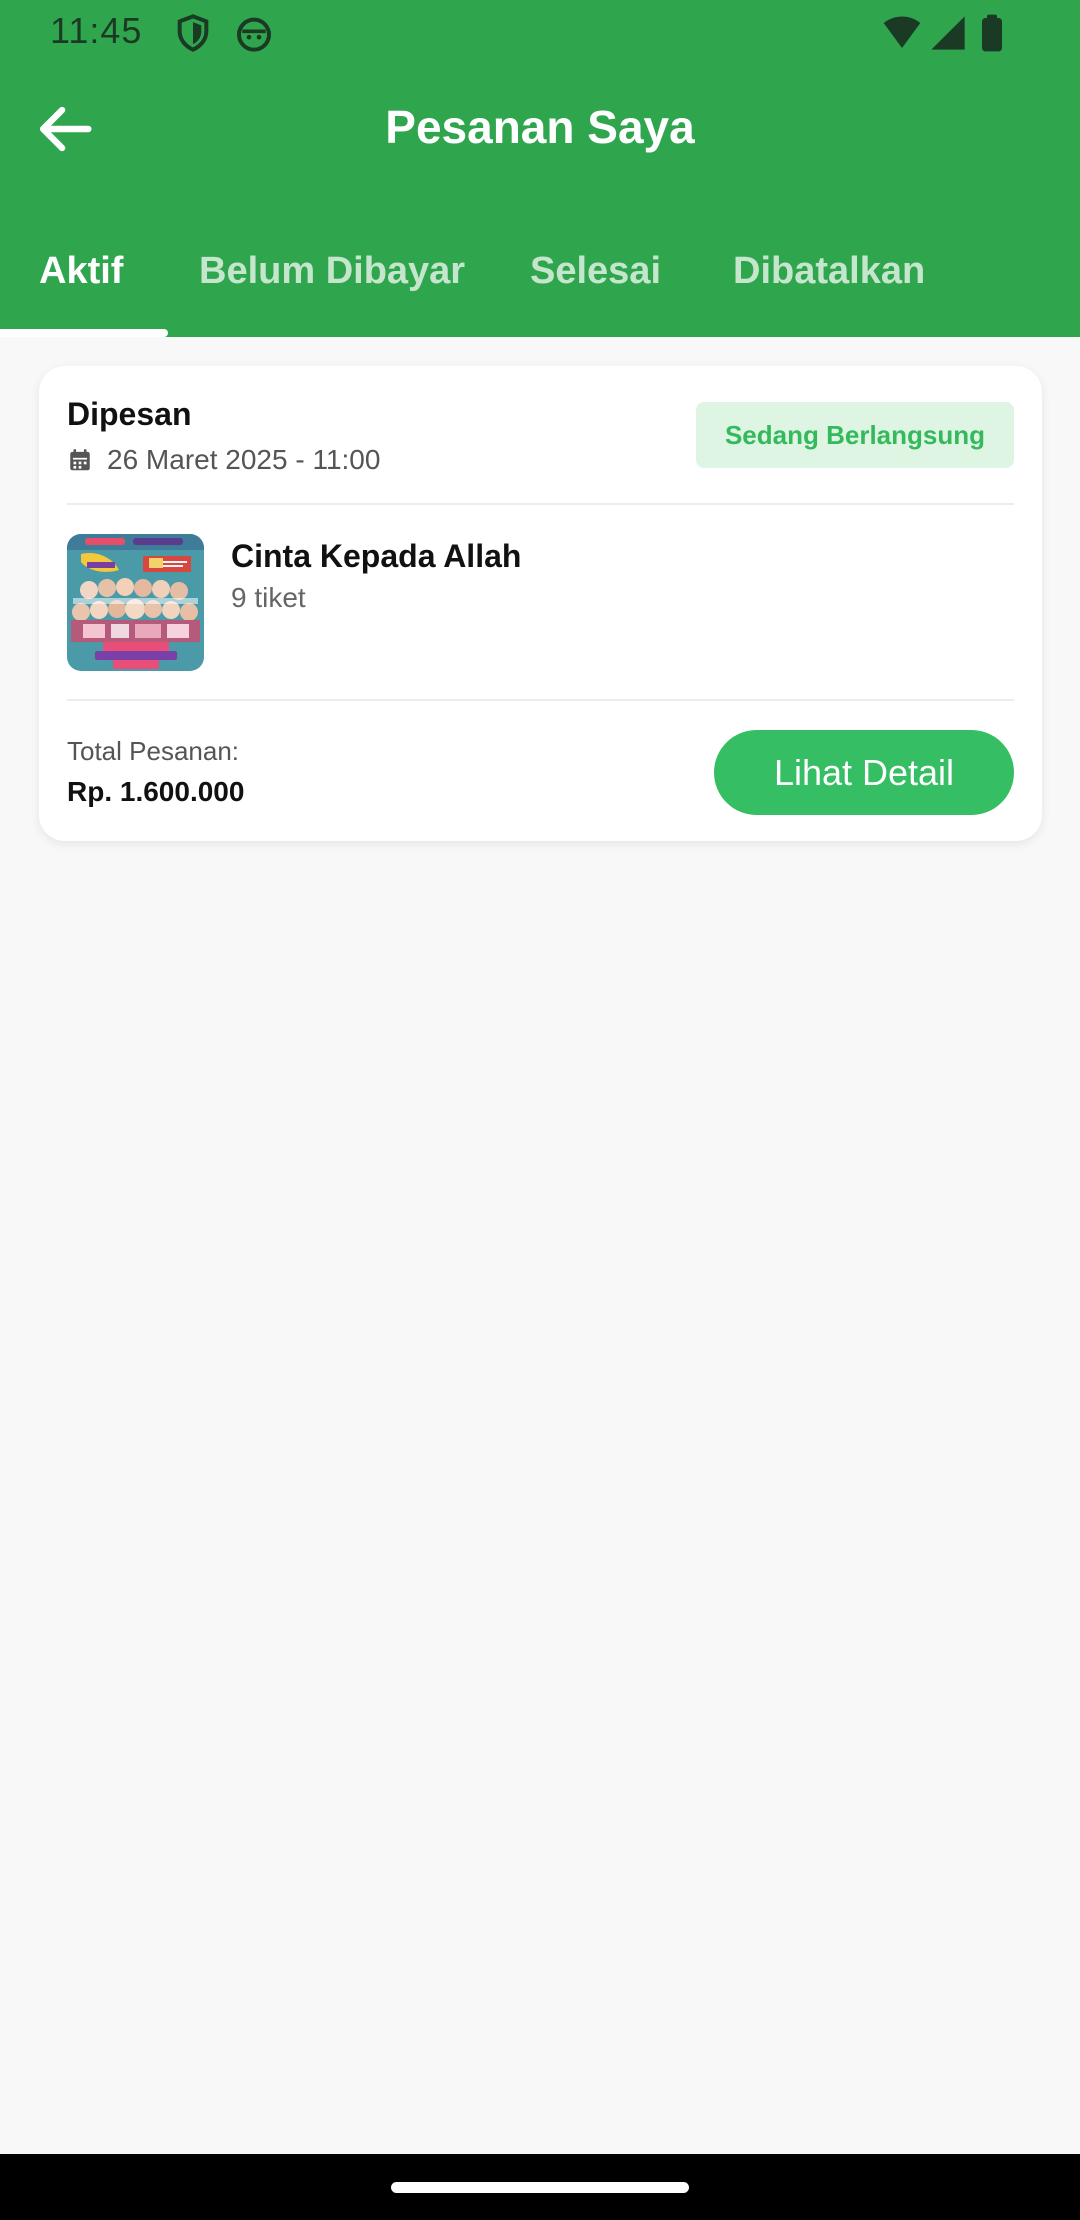 Image resolution: width=1080 pixels, height=2220 pixels. Describe the element at coordinates (81, 271) in the screenshot. I see `tab-aktif: Aktif` at that location.